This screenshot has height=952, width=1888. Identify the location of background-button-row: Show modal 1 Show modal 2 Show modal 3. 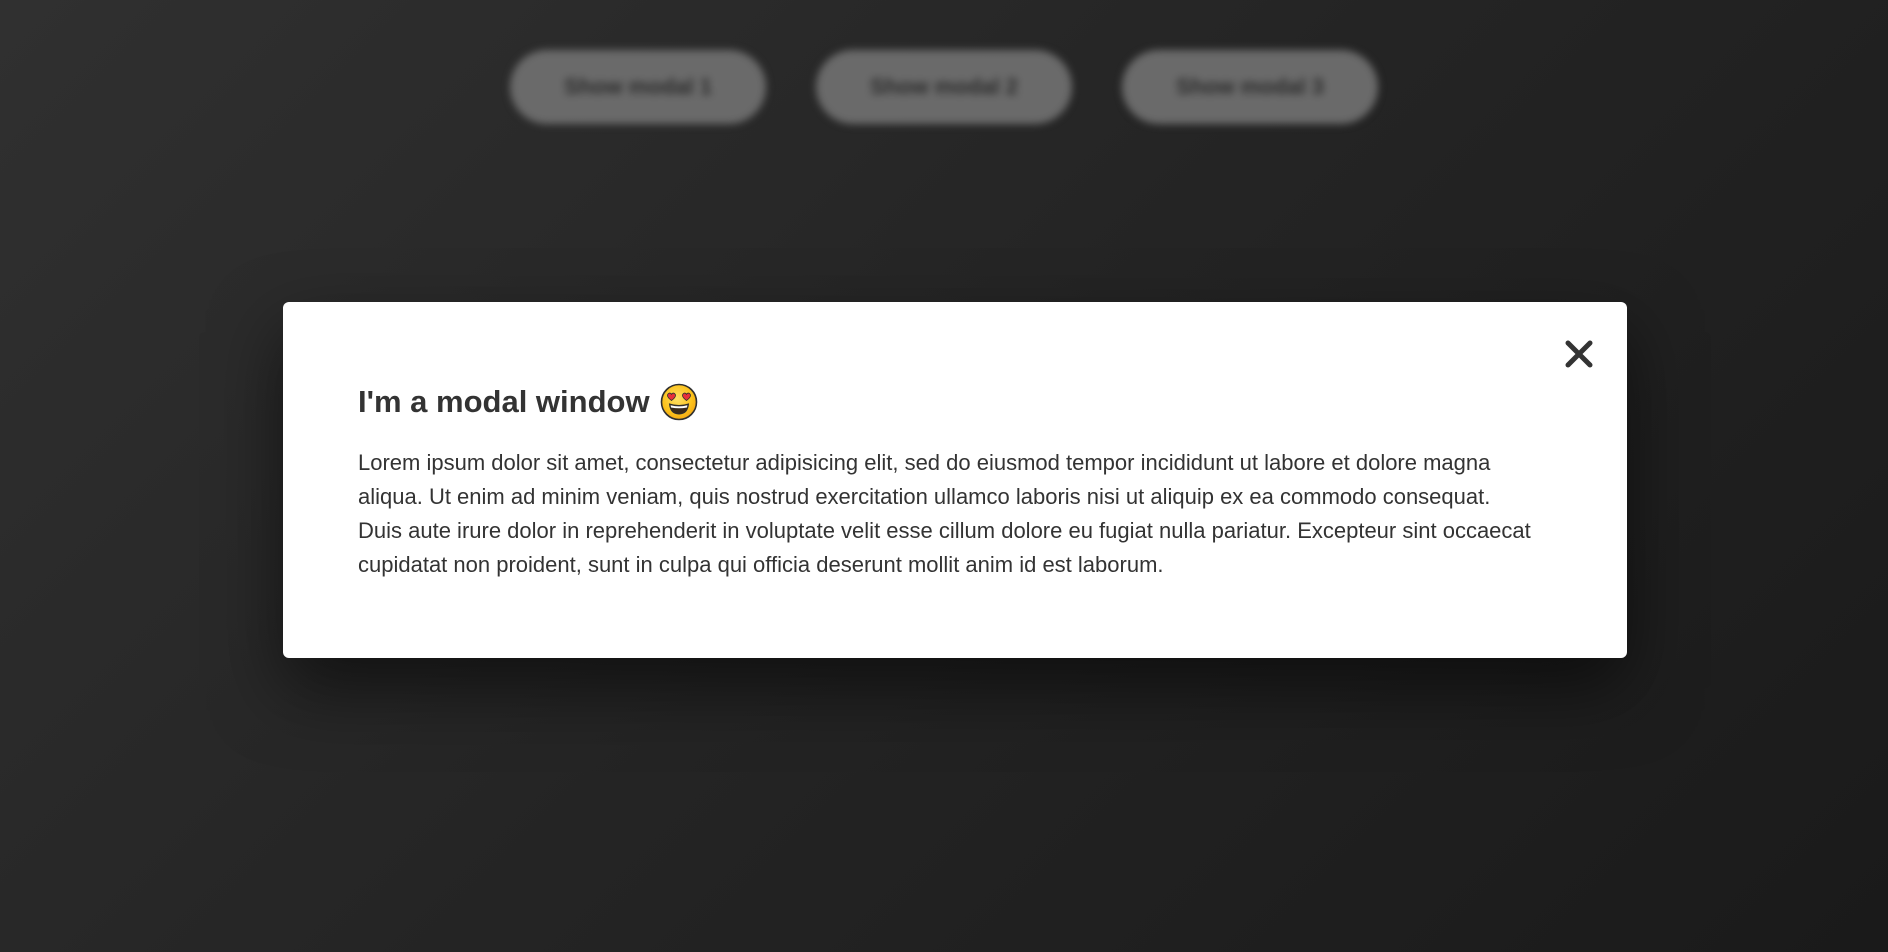
(944, 87).